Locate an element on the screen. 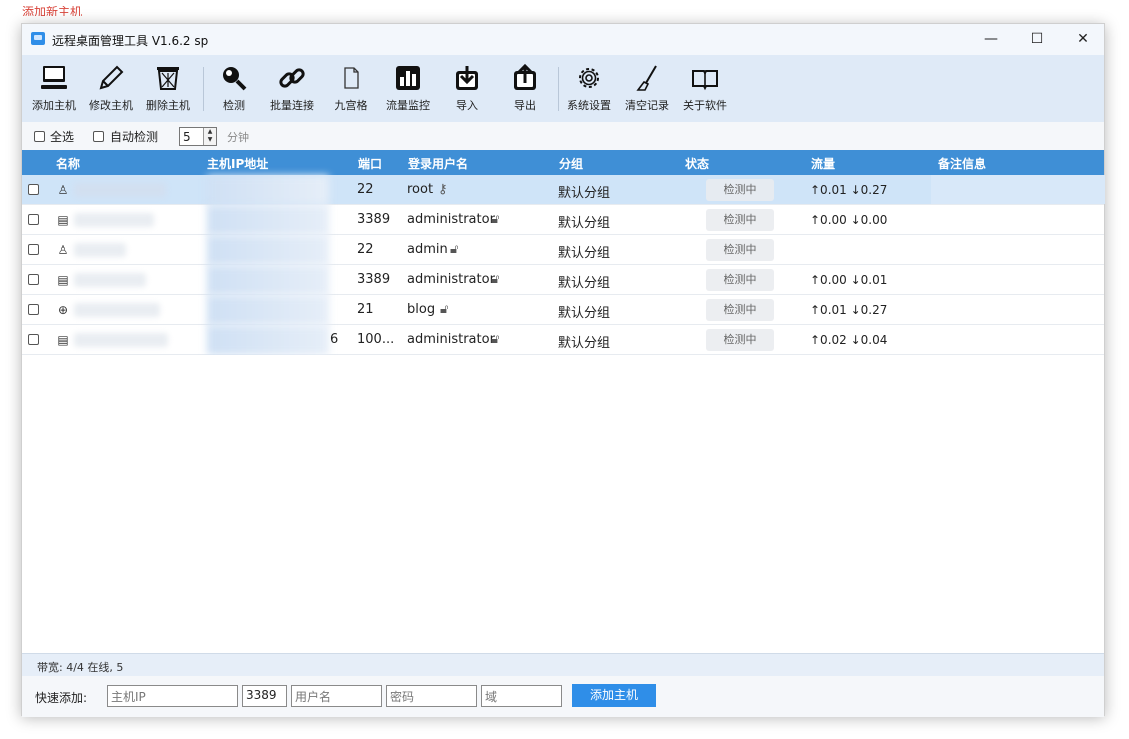  system-settings-button: 系统设置 is located at coordinates (589, 88).